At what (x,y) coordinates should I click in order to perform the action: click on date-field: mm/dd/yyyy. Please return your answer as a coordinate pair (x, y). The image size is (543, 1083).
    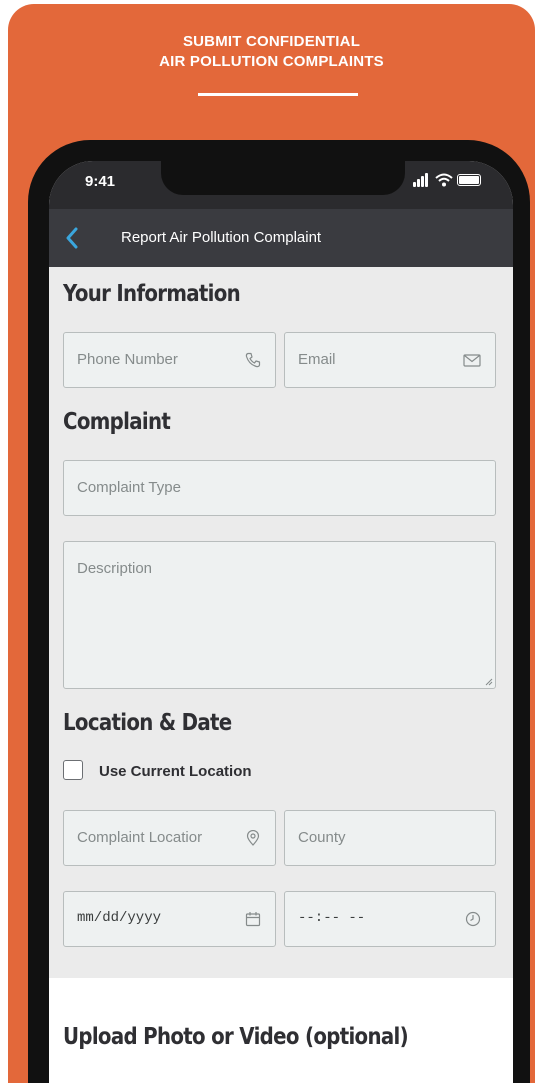
    Looking at the image, I should click on (169, 919).